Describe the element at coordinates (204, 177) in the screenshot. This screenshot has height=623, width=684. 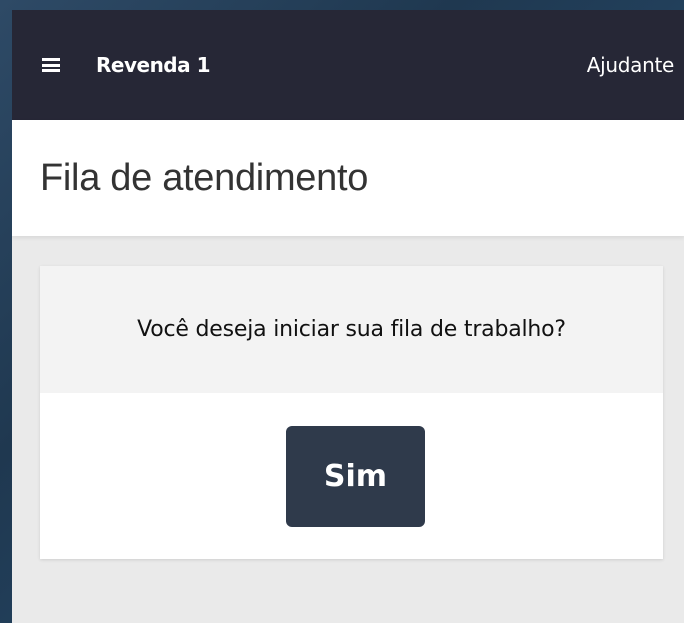
I see `page-title: Fila de atendimento` at that location.